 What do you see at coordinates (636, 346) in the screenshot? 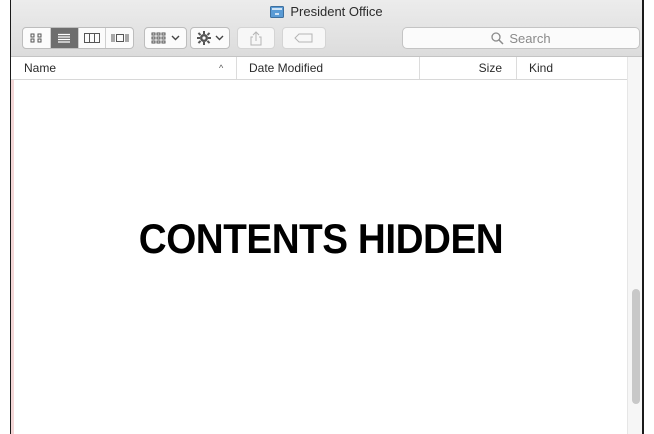
I see `scrollbar-thumb` at bounding box center [636, 346].